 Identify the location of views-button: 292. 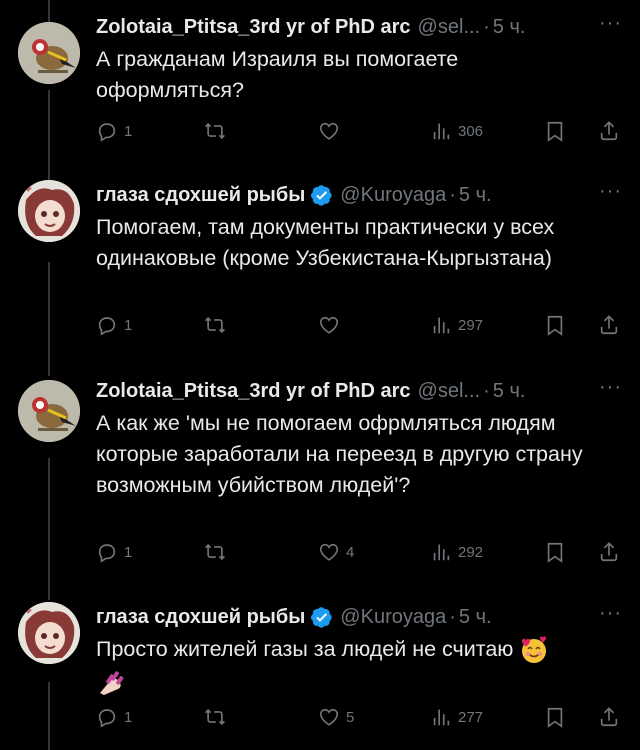
(456, 552).